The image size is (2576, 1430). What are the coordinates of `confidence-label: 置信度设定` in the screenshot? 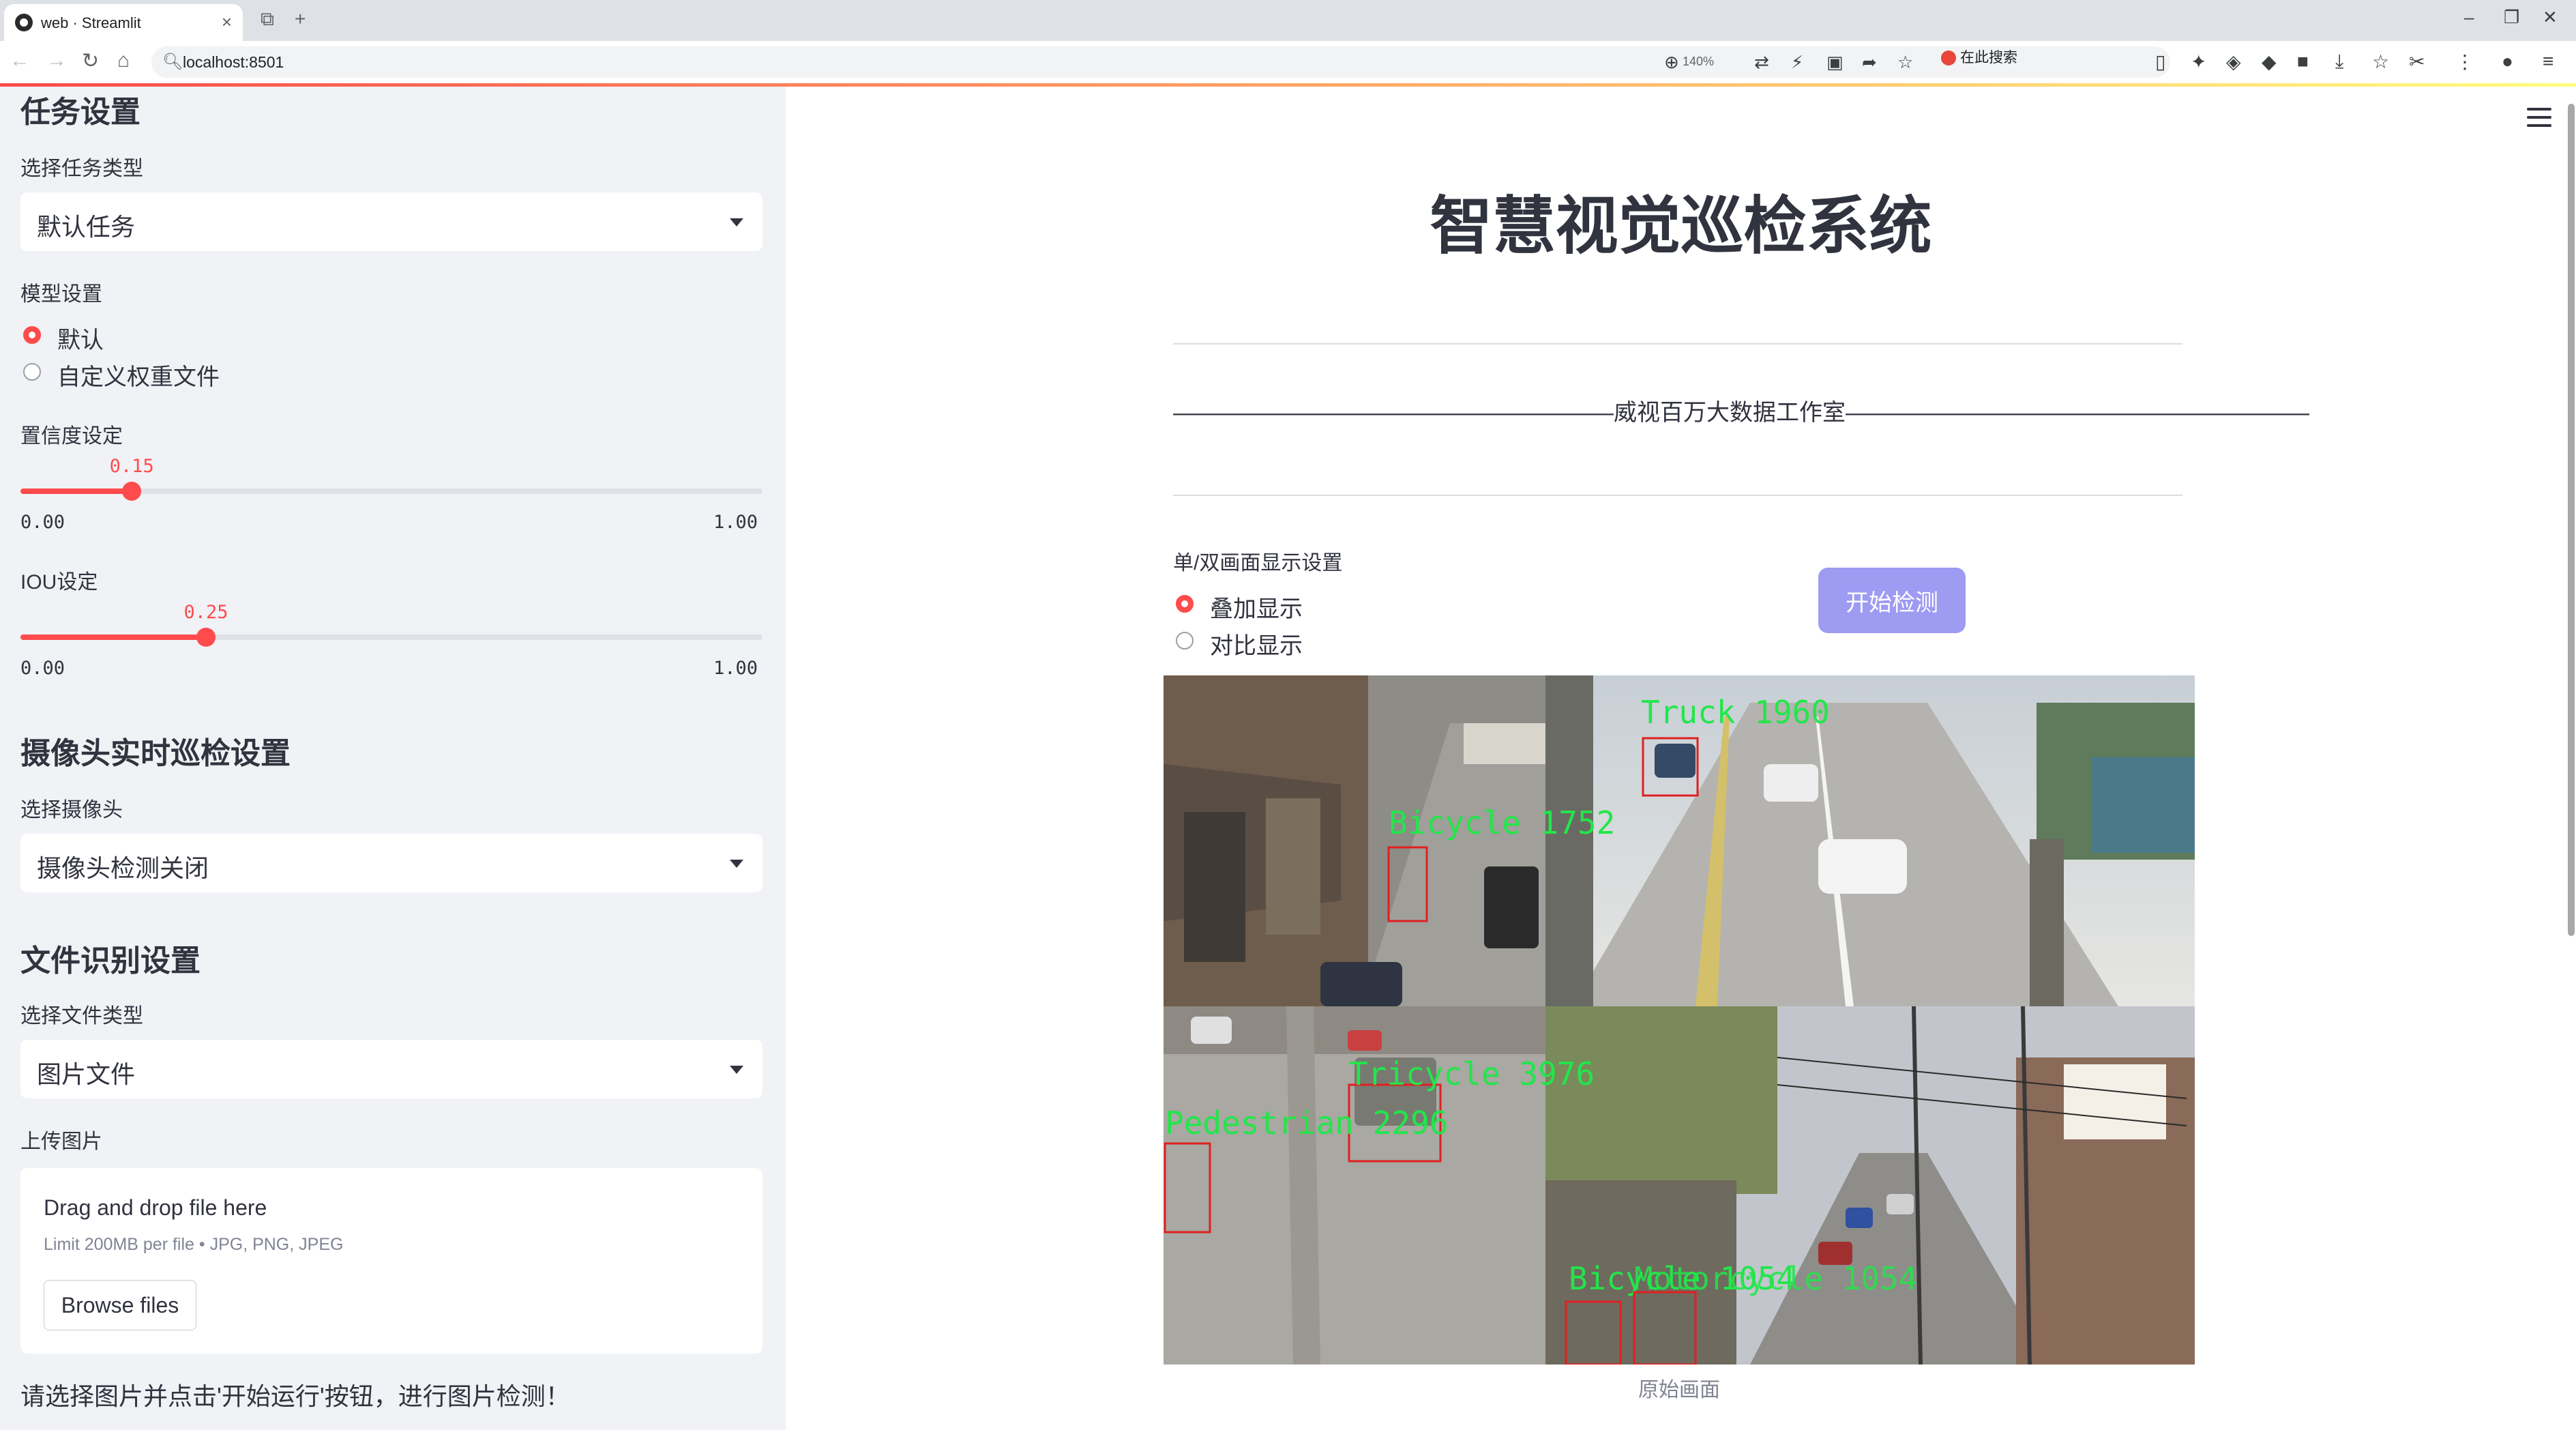 It's located at (71, 437).